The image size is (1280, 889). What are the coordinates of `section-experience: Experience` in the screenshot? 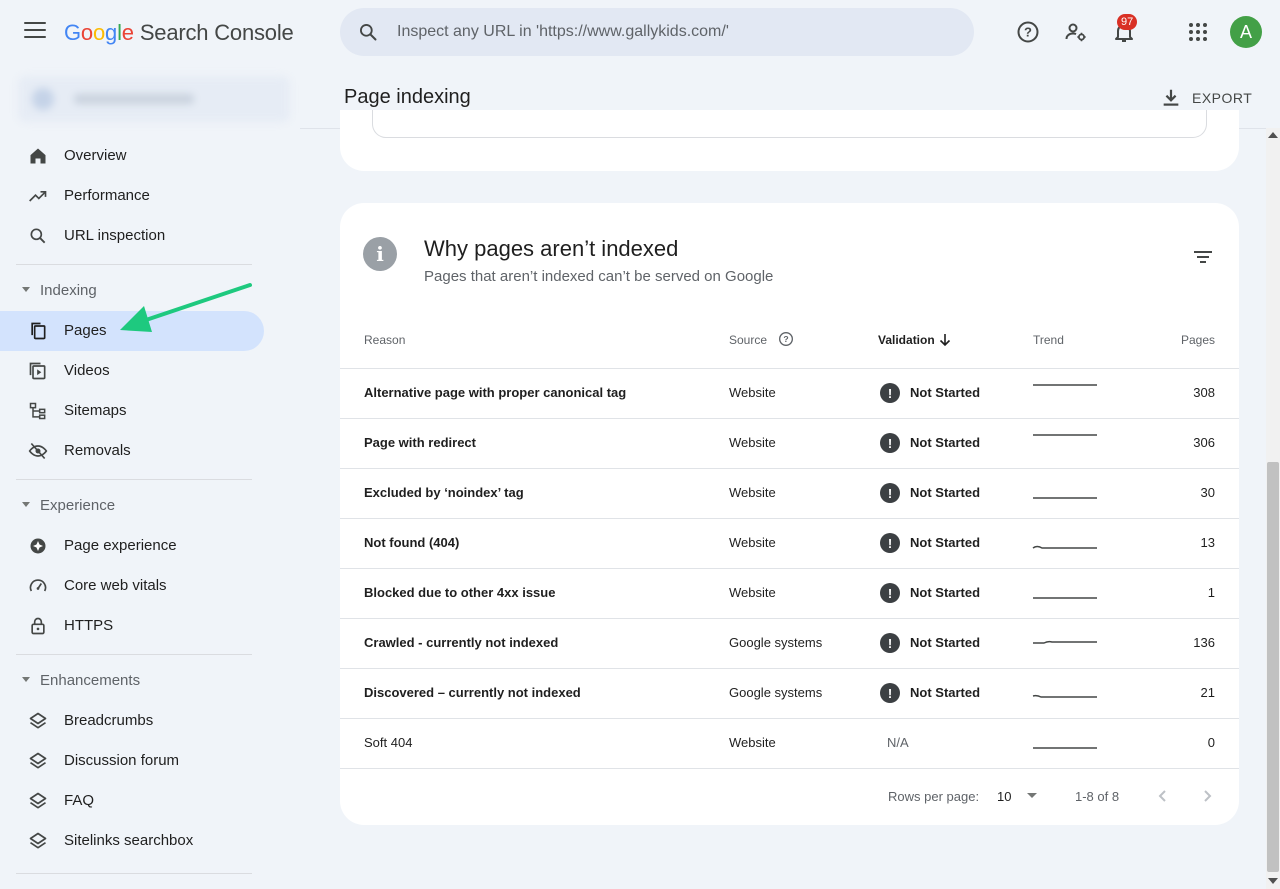 It's located at (140, 506).